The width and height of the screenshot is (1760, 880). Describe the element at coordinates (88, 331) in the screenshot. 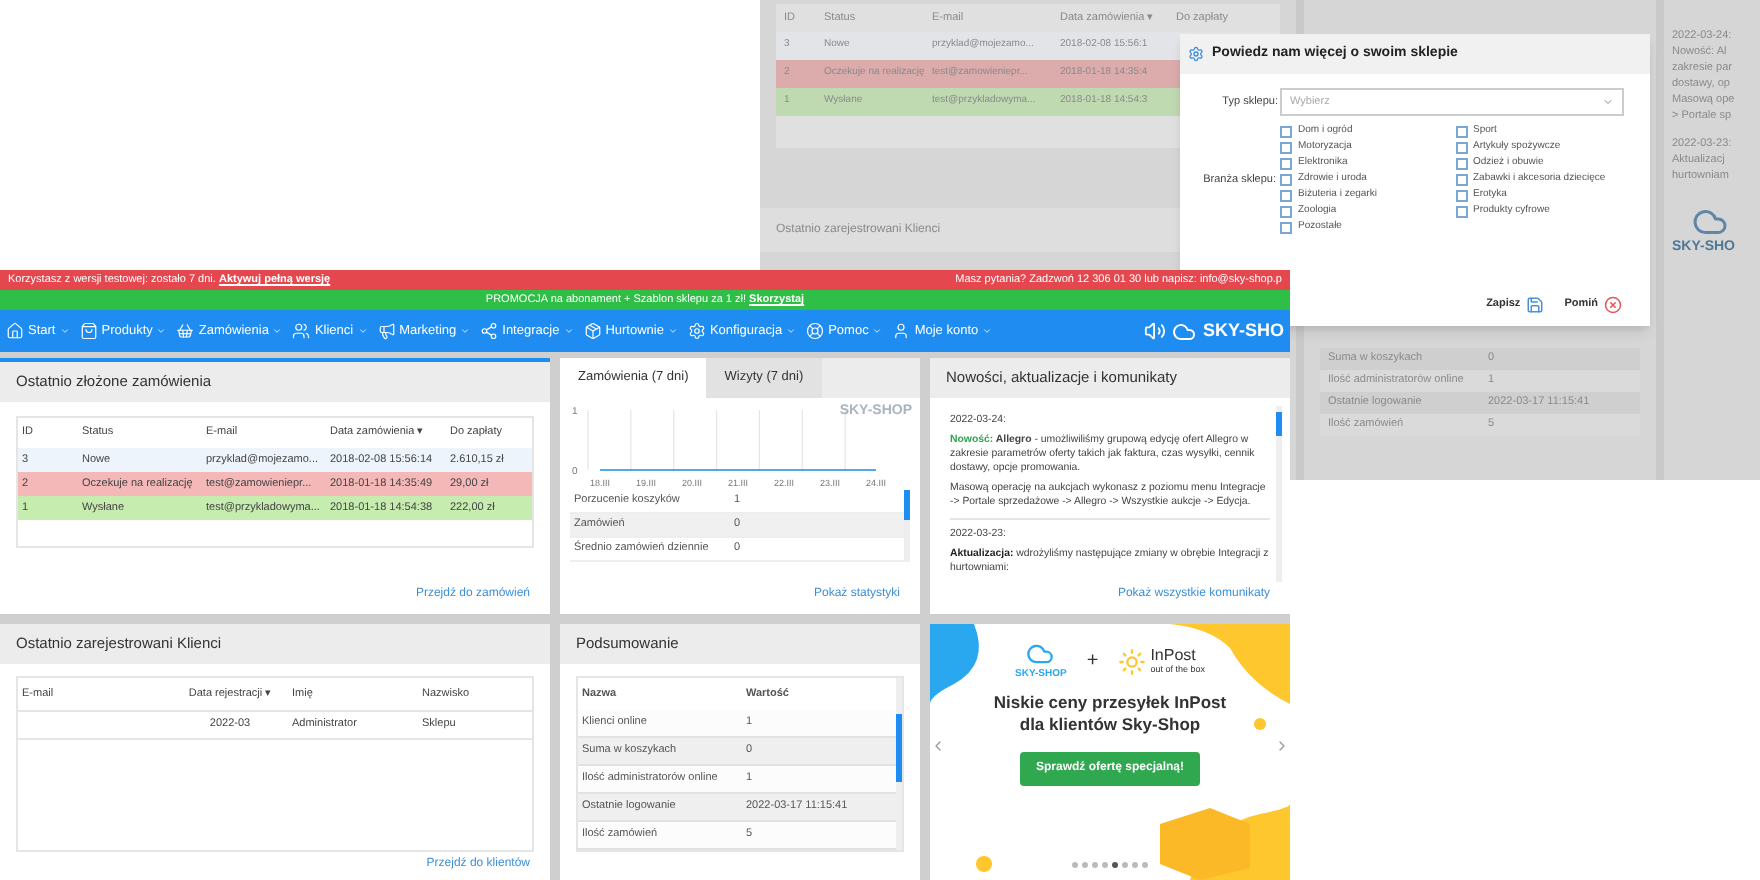

I see `bag-icon` at that location.